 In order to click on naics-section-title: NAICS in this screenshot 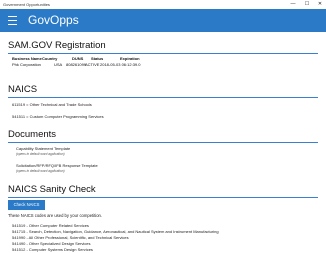, I will do `click(23, 89)`.